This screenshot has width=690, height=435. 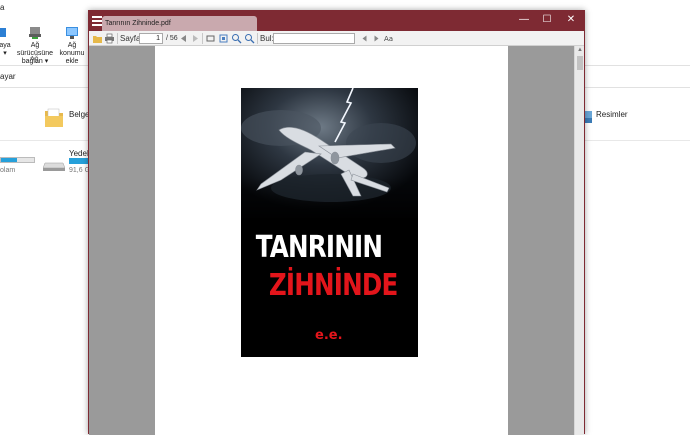 I want to click on cover-title-line-2: ZİHNİNDE, so click(x=333, y=285).